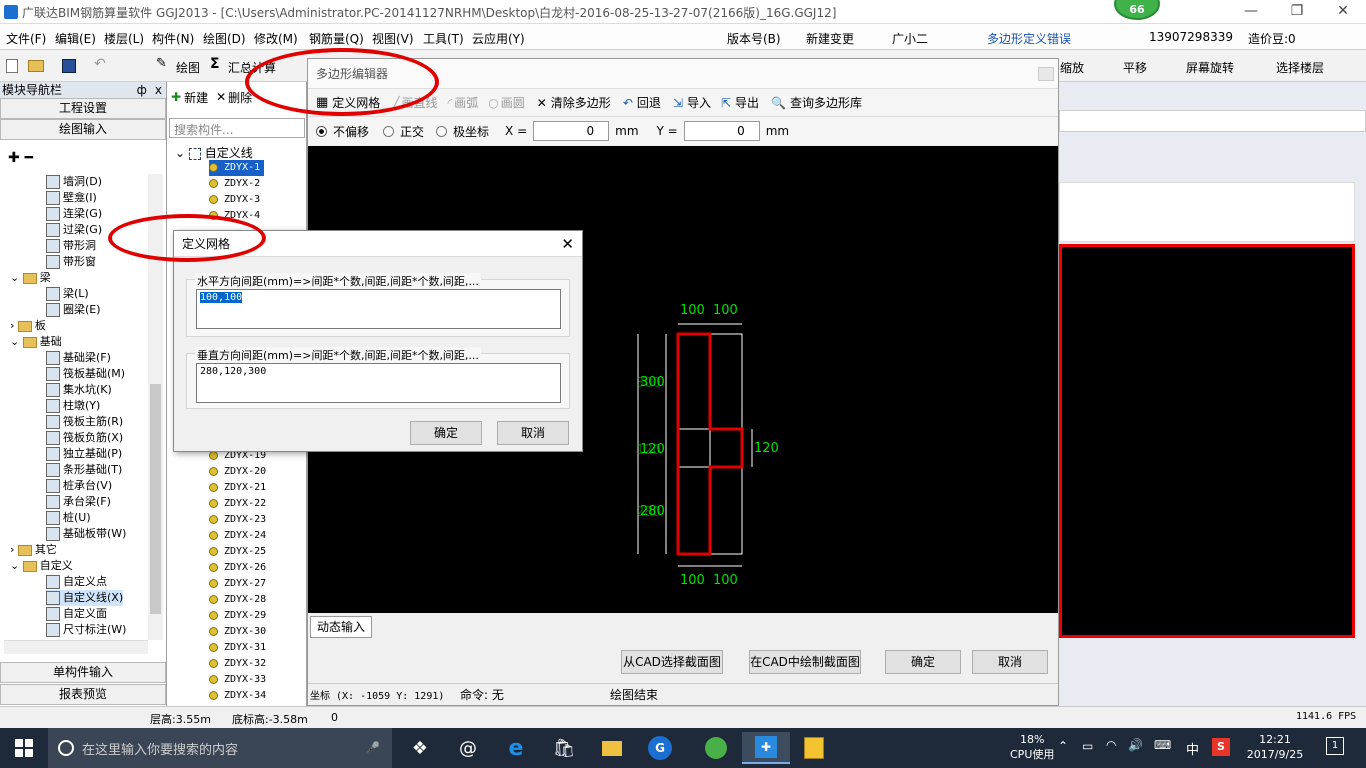 The width and height of the screenshot is (1366, 768). I want to click on grid-ok-button: 确定, so click(446, 433).